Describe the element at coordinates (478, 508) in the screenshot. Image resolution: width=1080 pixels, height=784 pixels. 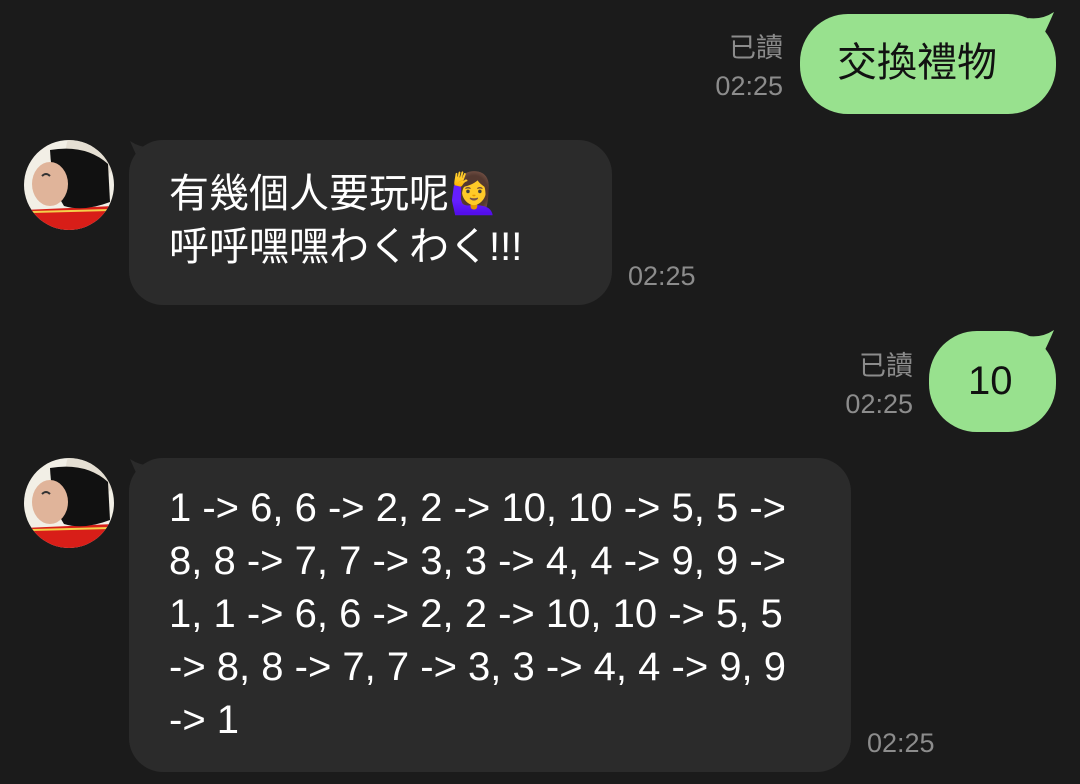
I see `message-line: 1 -> 6, 6 -> 2, 2 -> 10, 10 -> 5, 5 ->` at that location.